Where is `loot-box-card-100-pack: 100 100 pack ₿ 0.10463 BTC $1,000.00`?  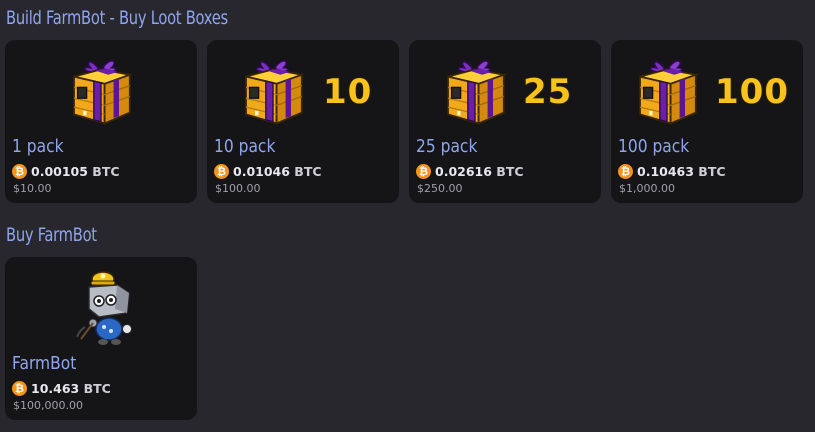
loot-box-card-100-pack: 100 100 pack ₿ 0.10463 BTC $1,000.00 is located at coordinates (707, 121).